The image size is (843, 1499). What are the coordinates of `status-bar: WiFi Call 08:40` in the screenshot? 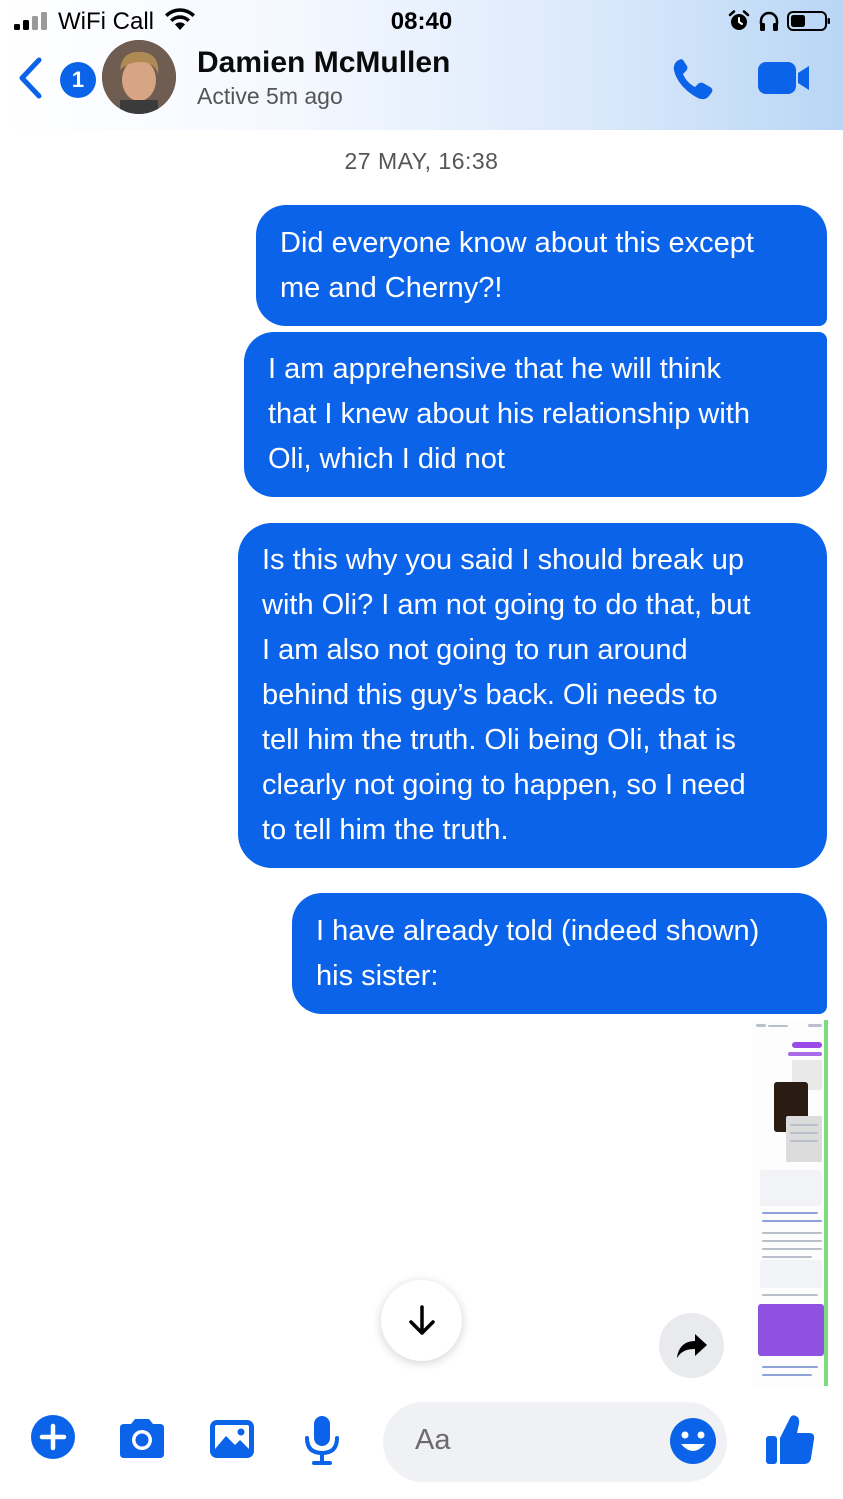 It's located at (421, 21).